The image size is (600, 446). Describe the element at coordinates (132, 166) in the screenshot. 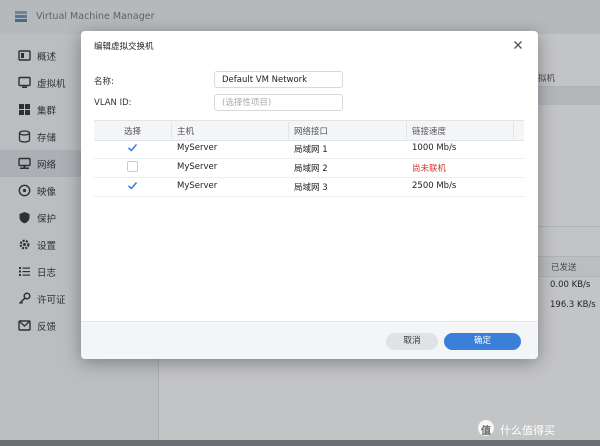

I see `checkbox-unchecked` at that location.